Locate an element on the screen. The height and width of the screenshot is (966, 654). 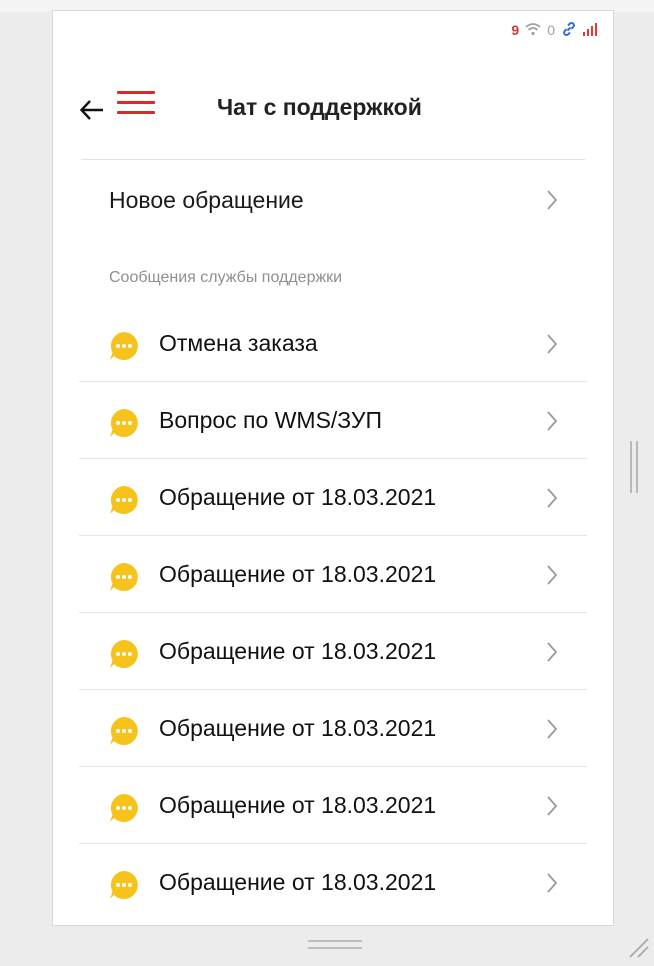
status-number: 9 is located at coordinates (515, 30).